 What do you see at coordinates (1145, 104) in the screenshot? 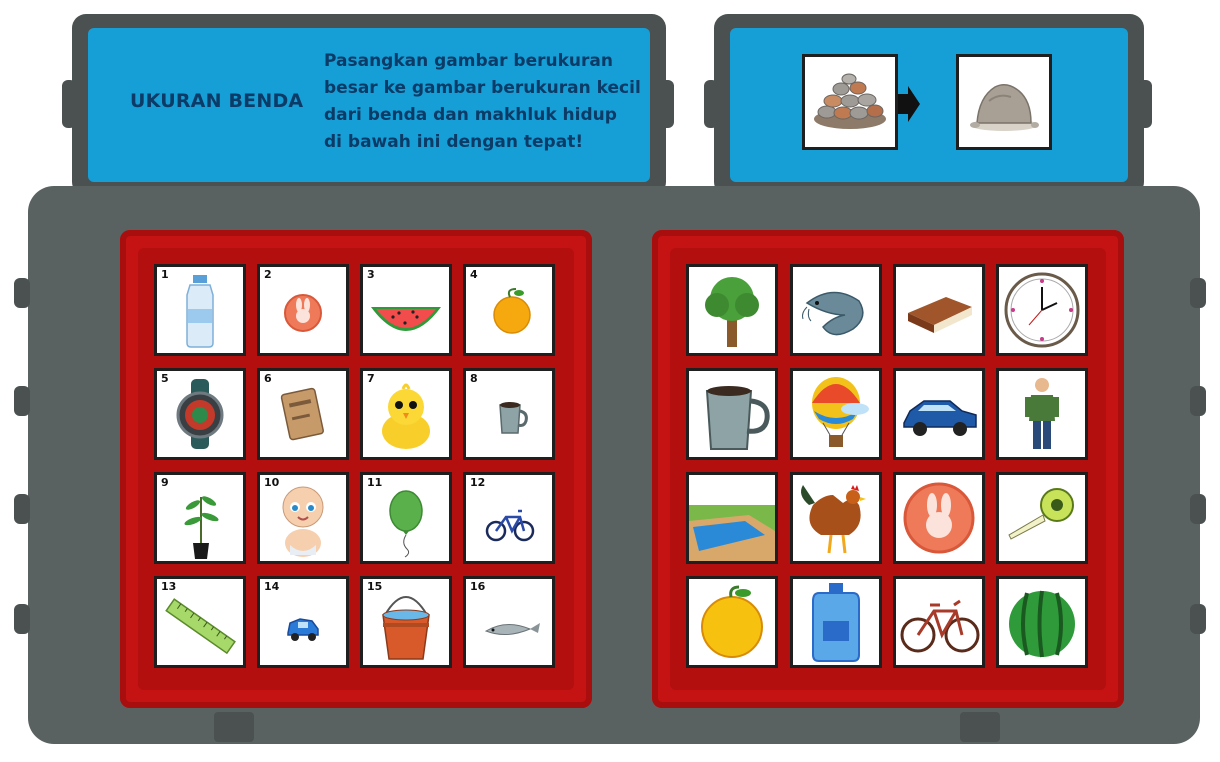
I see `example-tab-right` at bounding box center [1145, 104].